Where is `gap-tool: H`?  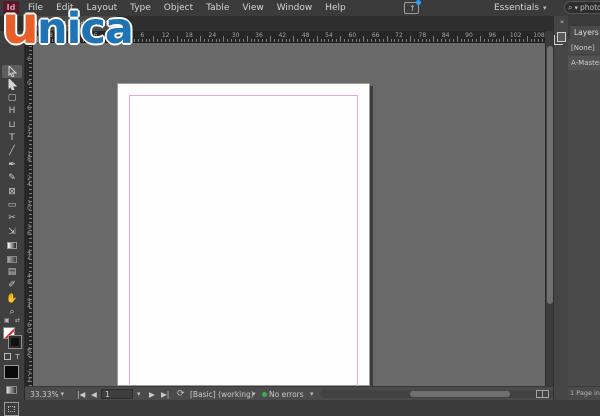 gap-tool: H is located at coordinates (12, 111).